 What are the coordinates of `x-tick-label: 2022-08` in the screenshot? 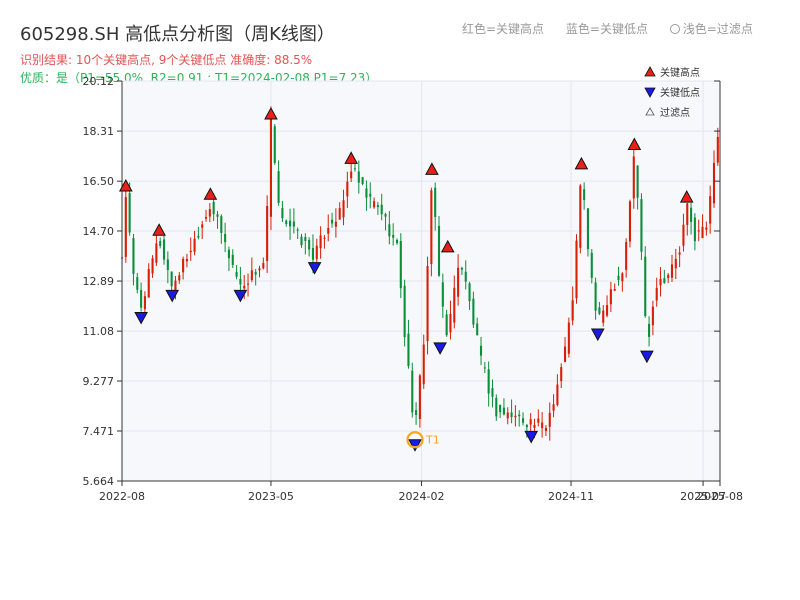 It's located at (122, 496).